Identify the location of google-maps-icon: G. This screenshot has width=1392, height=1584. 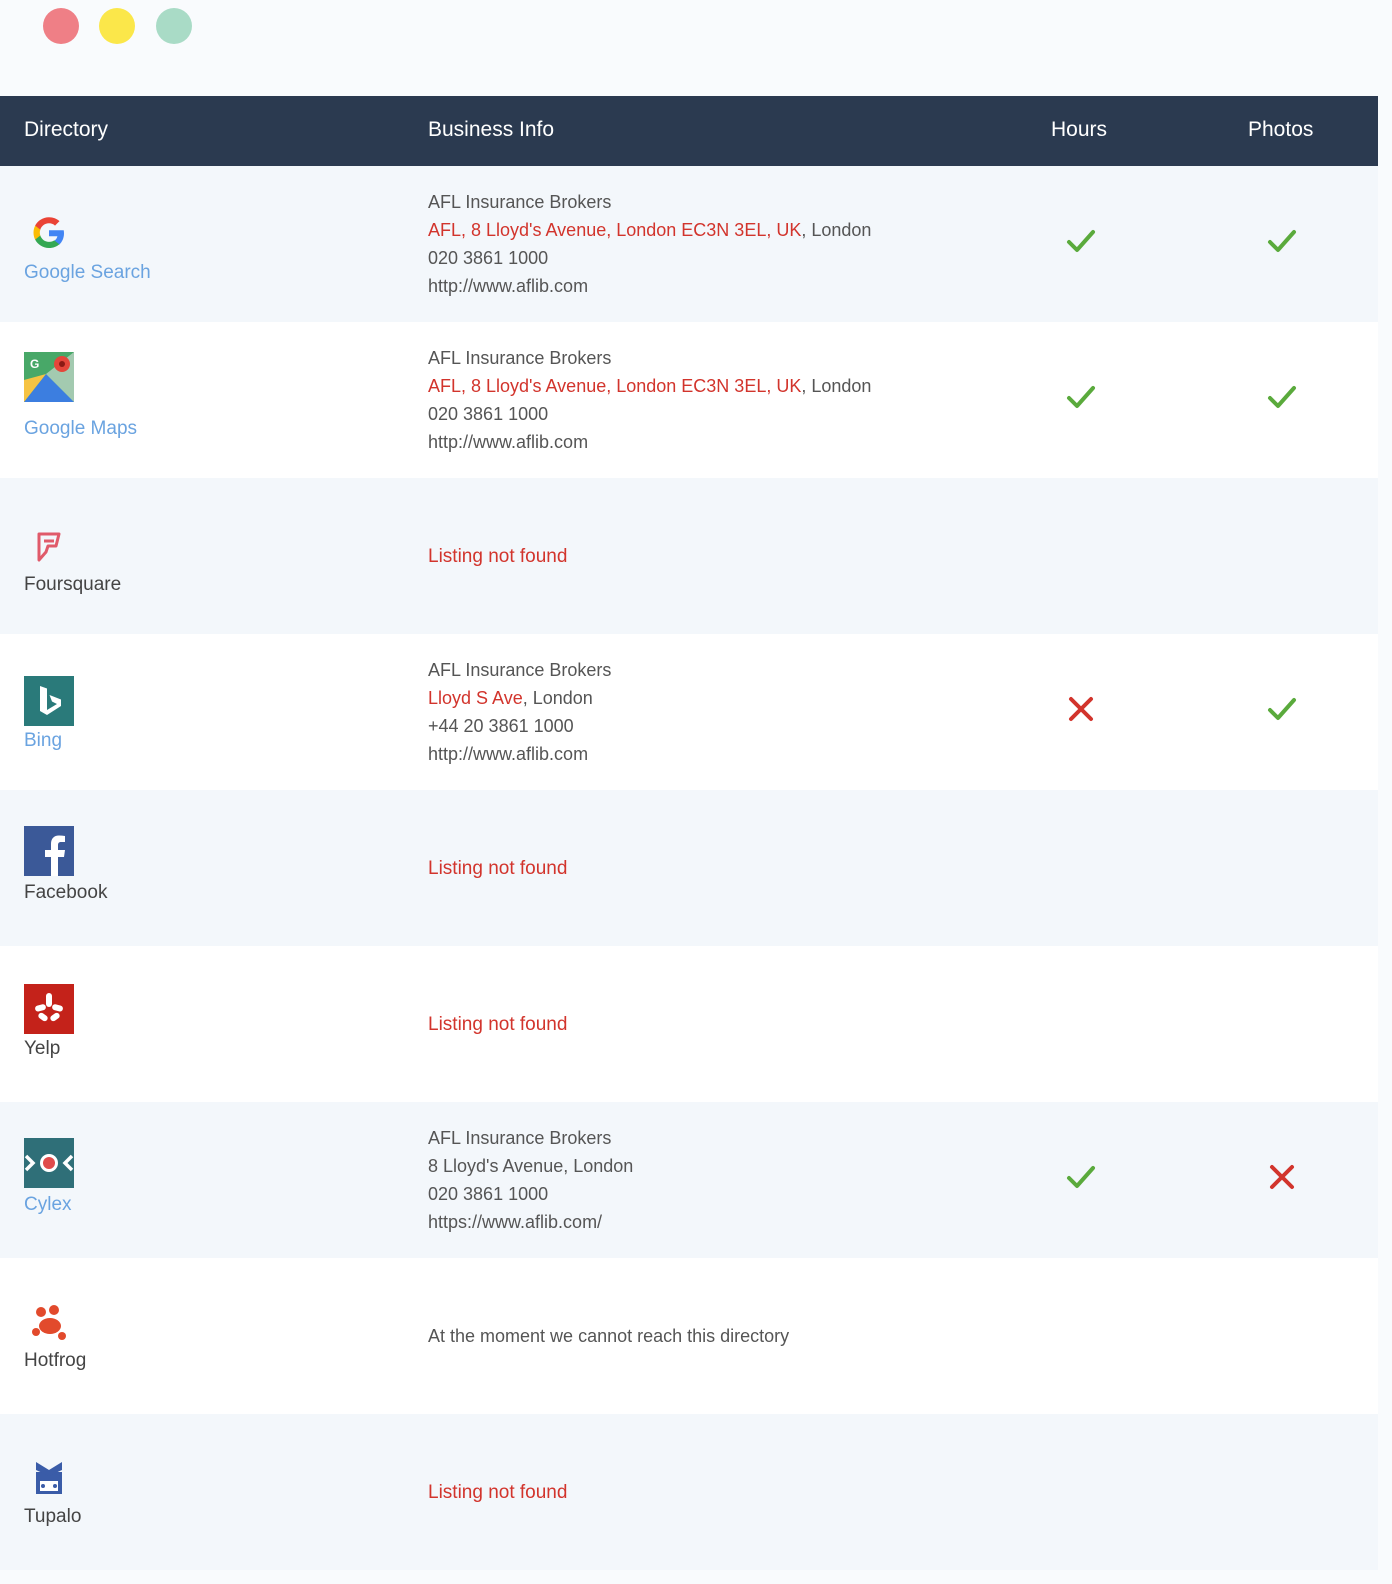
(49, 377).